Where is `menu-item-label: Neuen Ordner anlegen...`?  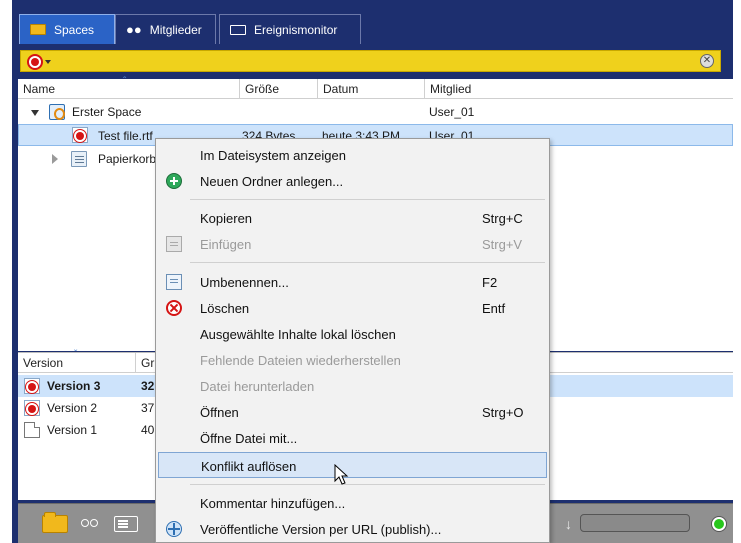 menu-item-label: Neuen Ordner anlegen... is located at coordinates (272, 181).